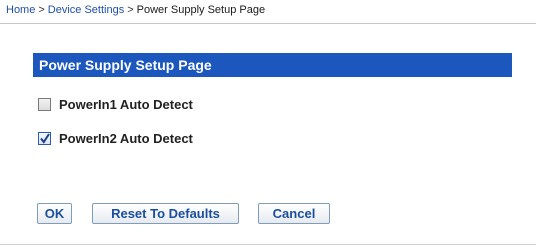 The height and width of the screenshot is (247, 536). What do you see at coordinates (126, 104) in the screenshot?
I see `powerin1-auto-detect-label: PowerIn1 Auto Detect` at bounding box center [126, 104].